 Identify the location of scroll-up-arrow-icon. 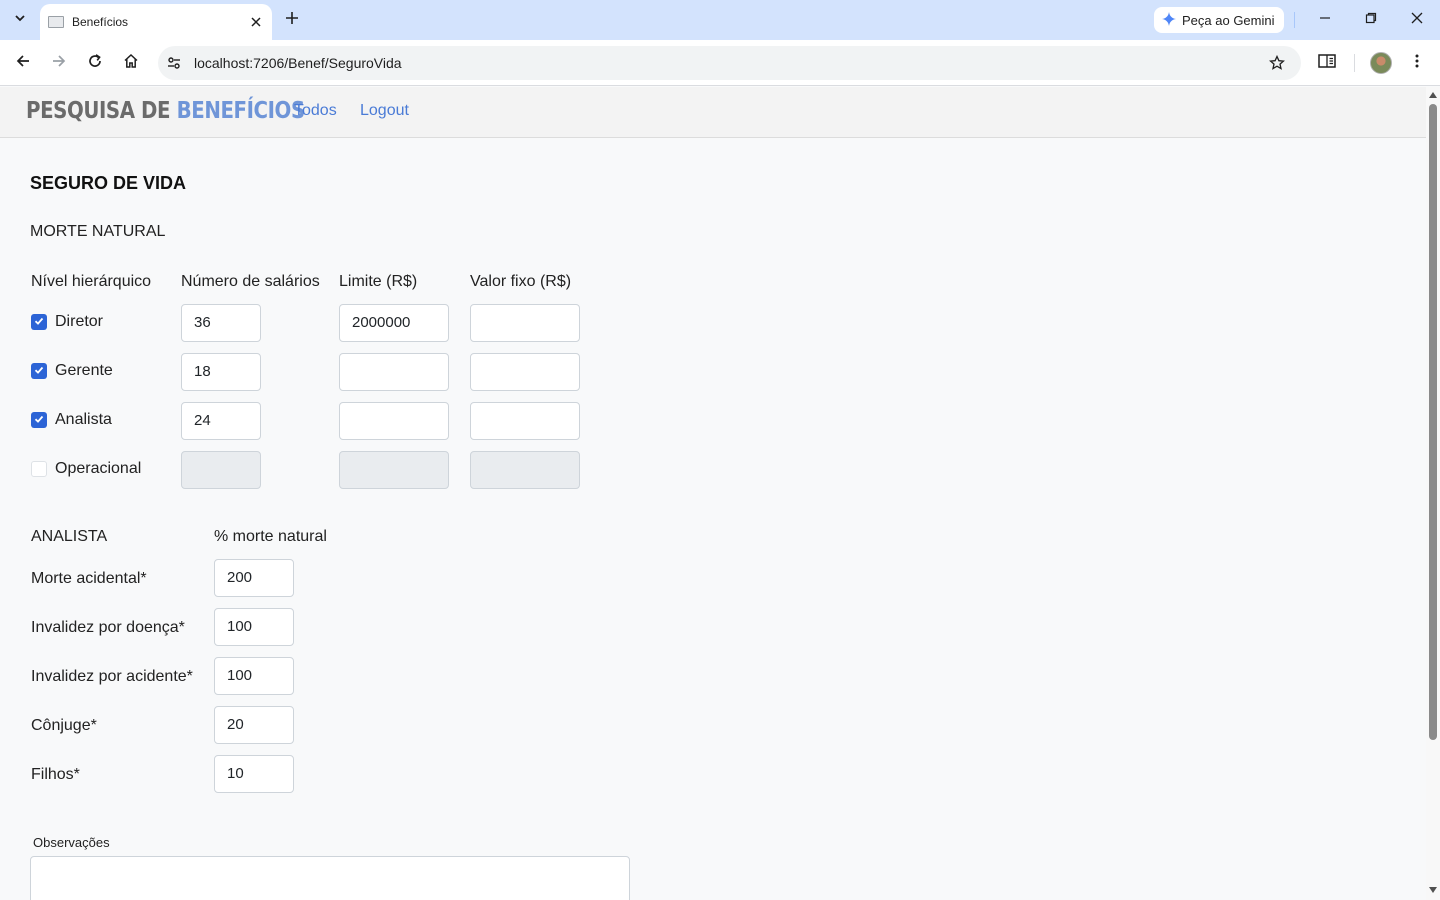
(1433, 95).